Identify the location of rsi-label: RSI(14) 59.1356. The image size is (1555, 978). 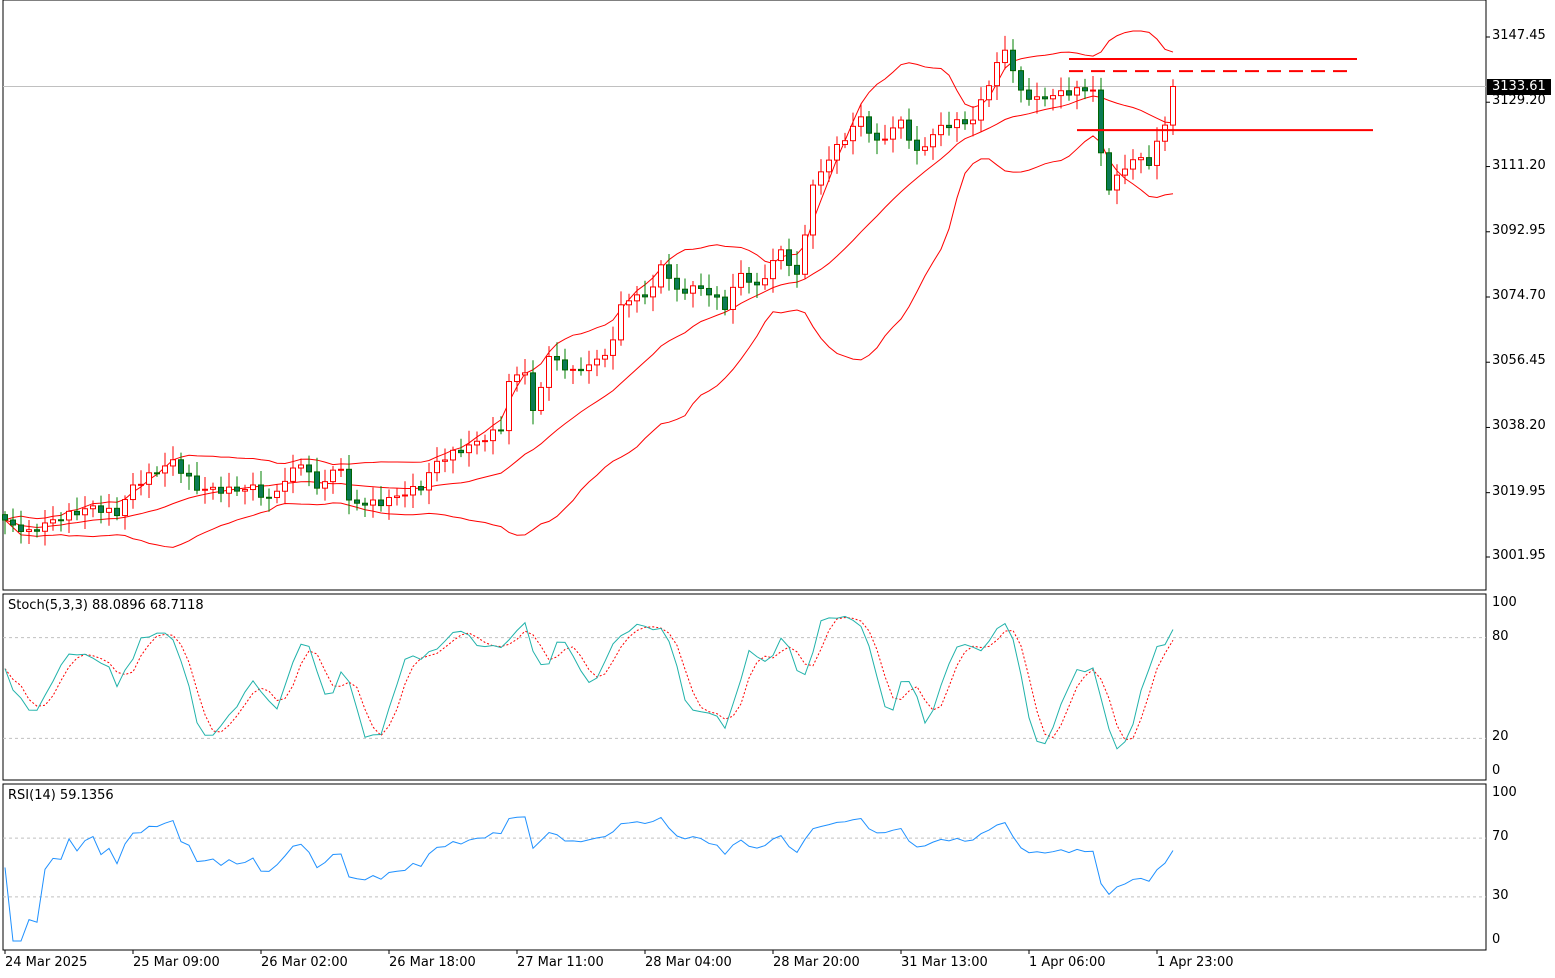
(61, 795).